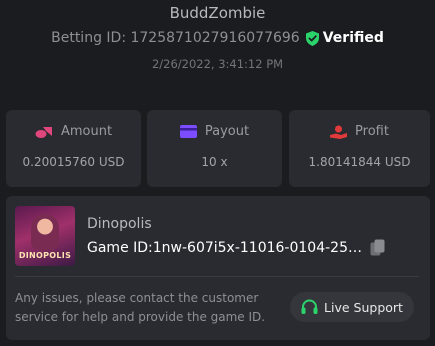 This screenshot has width=435, height=346. What do you see at coordinates (309, 306) in the screenshot?
I see `headset-icon` at bounding box center [309, 306].